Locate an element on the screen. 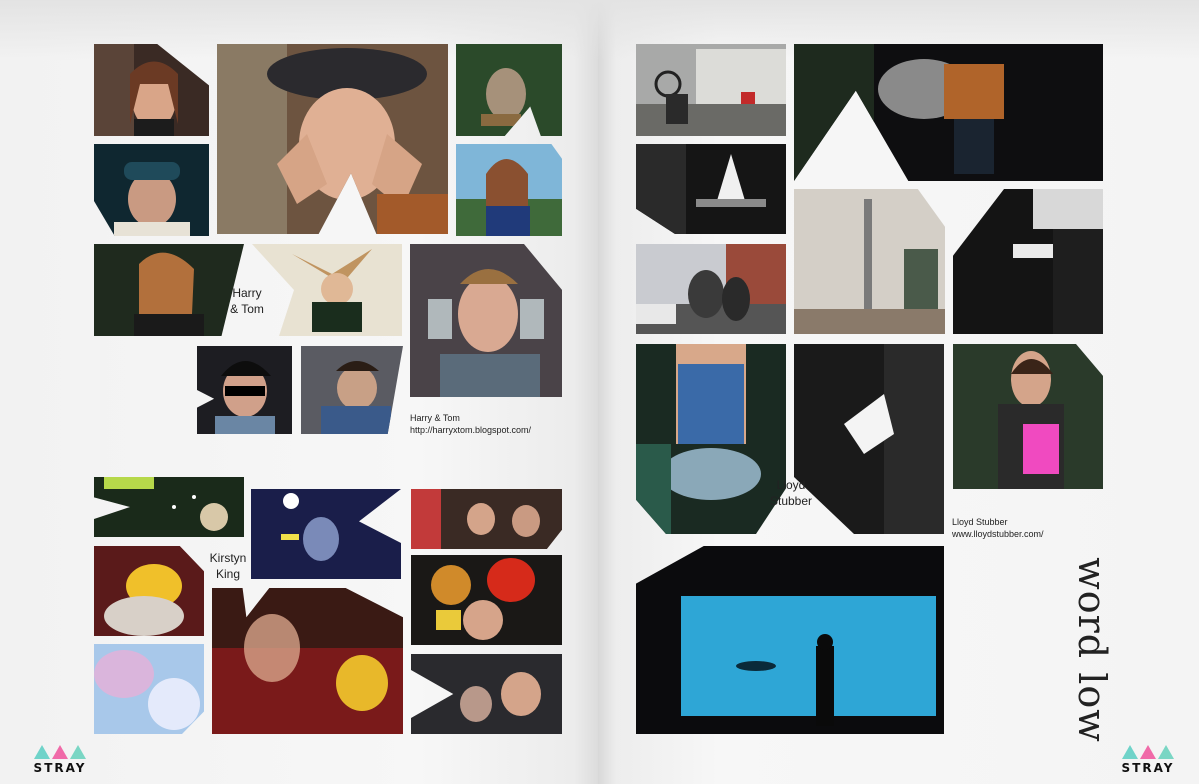  photo-club-lights is located at coordinates (169, 507).